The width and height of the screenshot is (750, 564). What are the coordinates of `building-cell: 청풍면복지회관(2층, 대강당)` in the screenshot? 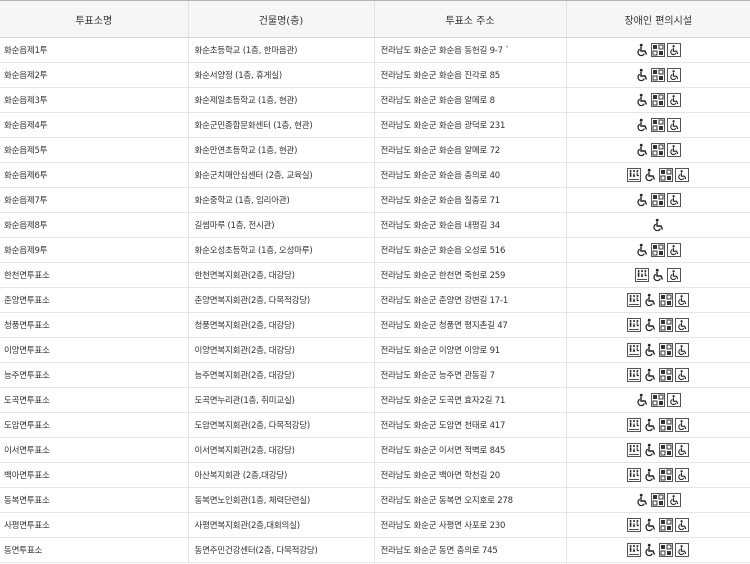 It's located at (280, 325).